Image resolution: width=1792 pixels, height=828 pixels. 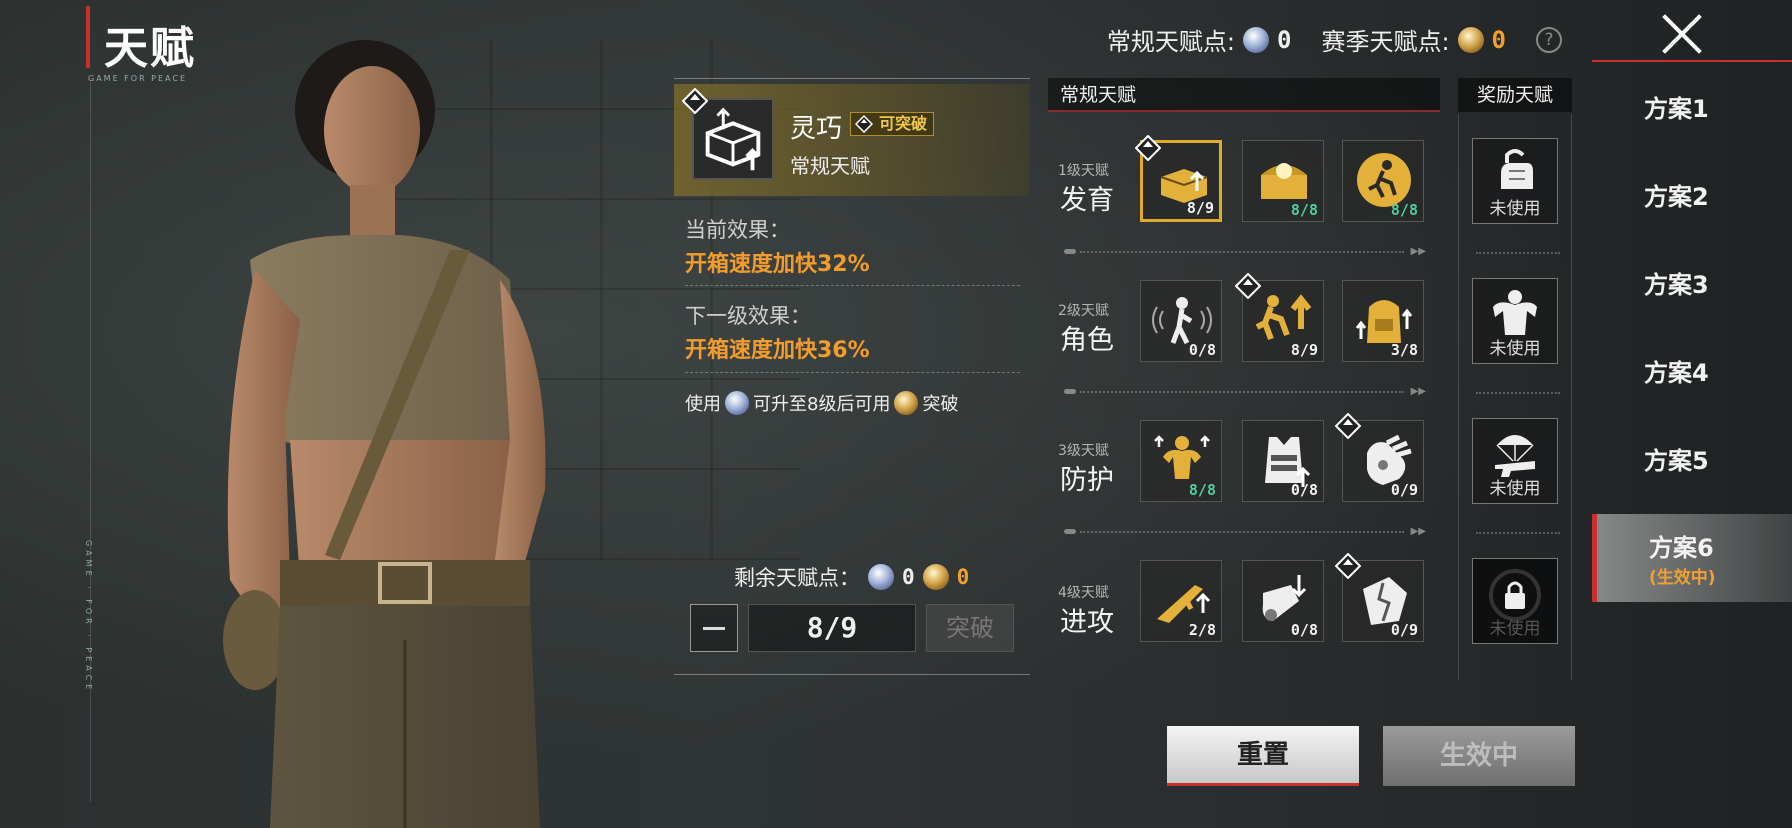 I want to click on usage-text: 突破, so click(x=940, y=404).